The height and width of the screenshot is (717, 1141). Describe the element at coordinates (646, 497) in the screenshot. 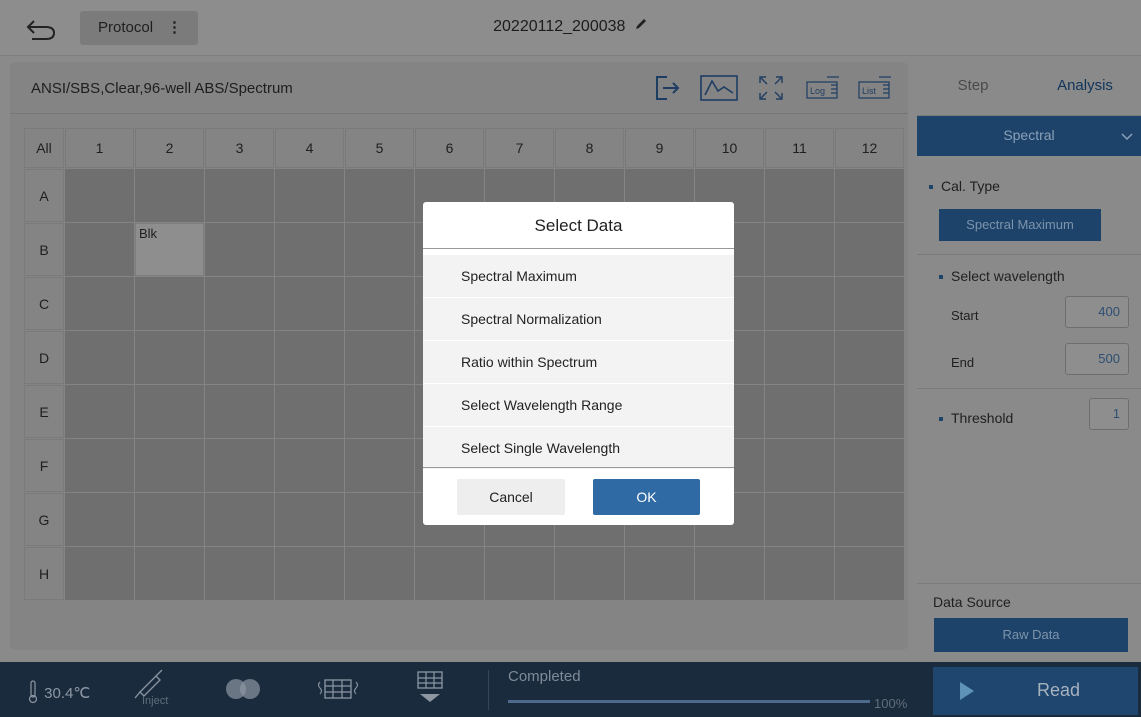

I see `ok-button: OK` at that location.